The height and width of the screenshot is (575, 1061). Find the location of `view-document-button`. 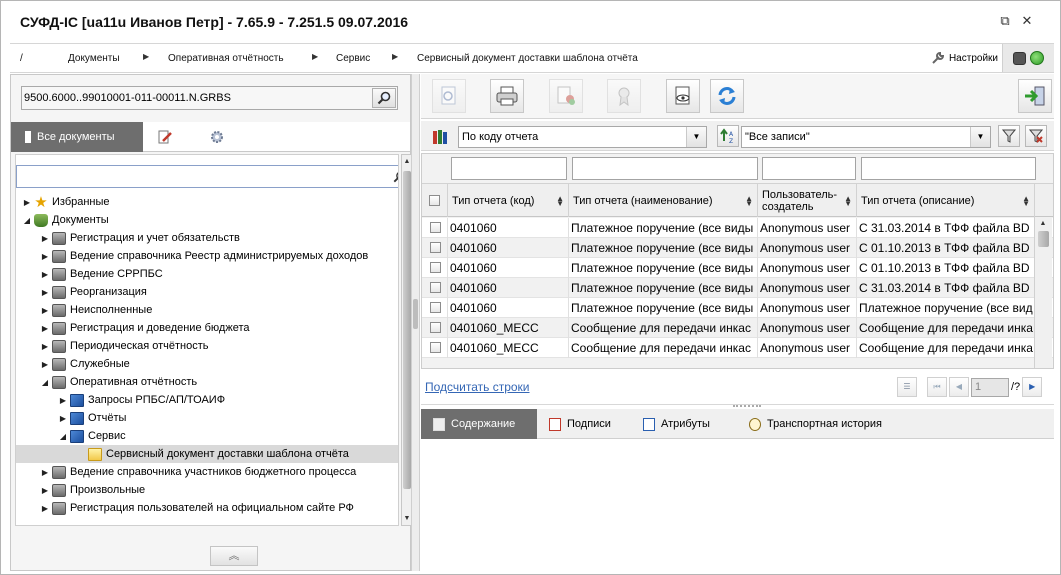

view-document-button is located at coordinates (449, 96).